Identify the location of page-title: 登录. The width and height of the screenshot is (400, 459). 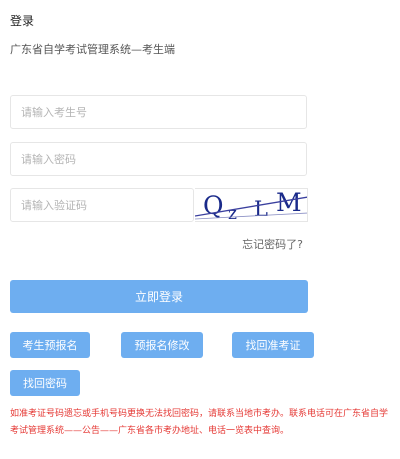
(22, 21).